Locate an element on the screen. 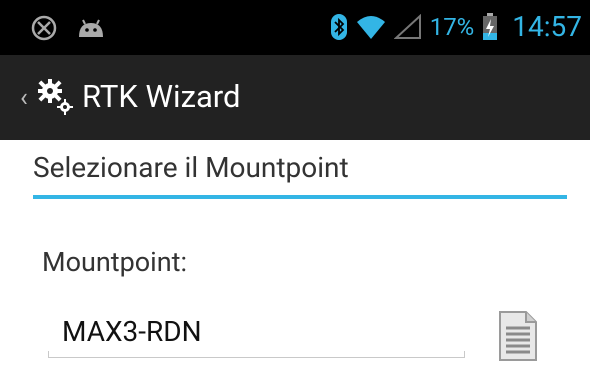 The height and width of the screenshot is (370, 590). mountpoint-field: MAX3-RDN is located at coordinates (256, 335).